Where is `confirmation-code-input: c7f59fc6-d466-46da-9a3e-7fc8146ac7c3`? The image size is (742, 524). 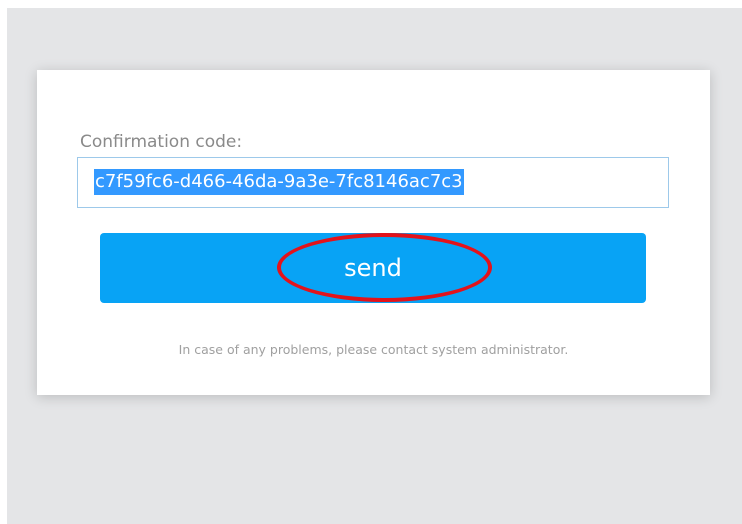 confirmation-code-input: c7f59fc6-d466-46da-9a3e-7fc8146ac7c3 is located at coordinates (373, 182).